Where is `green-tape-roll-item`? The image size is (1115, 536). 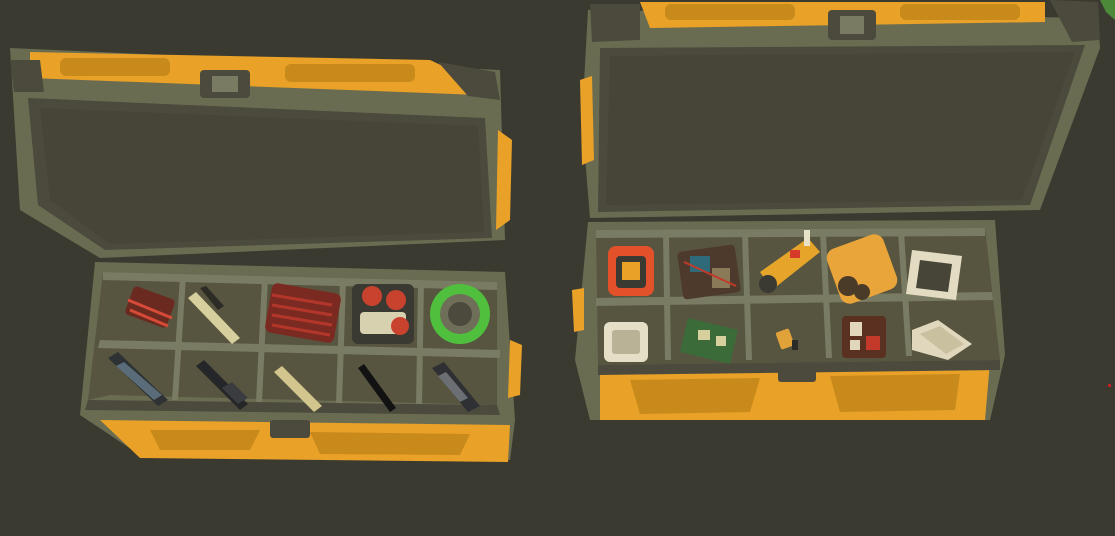 green-tape-roll-item is located at coordinates (460, 314).